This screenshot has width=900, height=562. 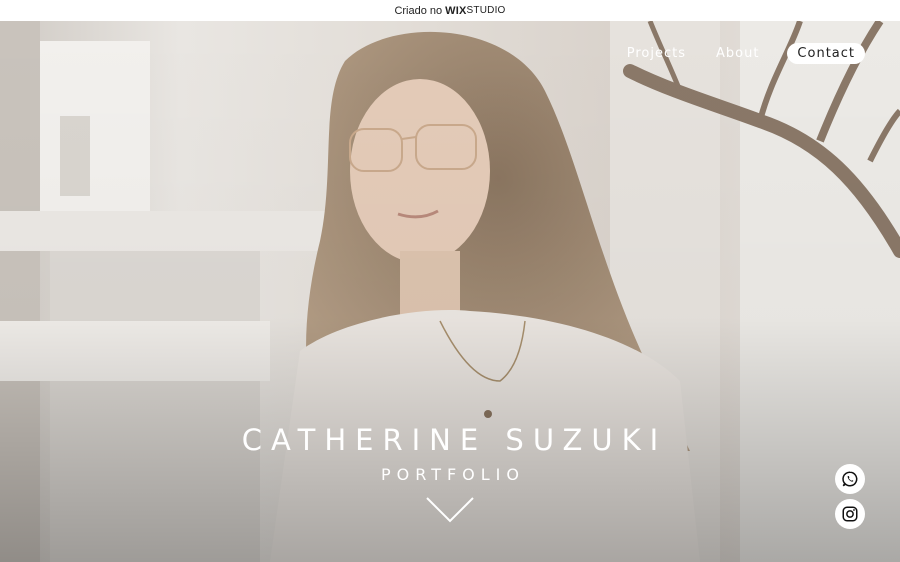 What do you see at coordinates (826, 53) in the screenshot?
I see `nav-contact-button: Contact` at bounding box center [826, 53].